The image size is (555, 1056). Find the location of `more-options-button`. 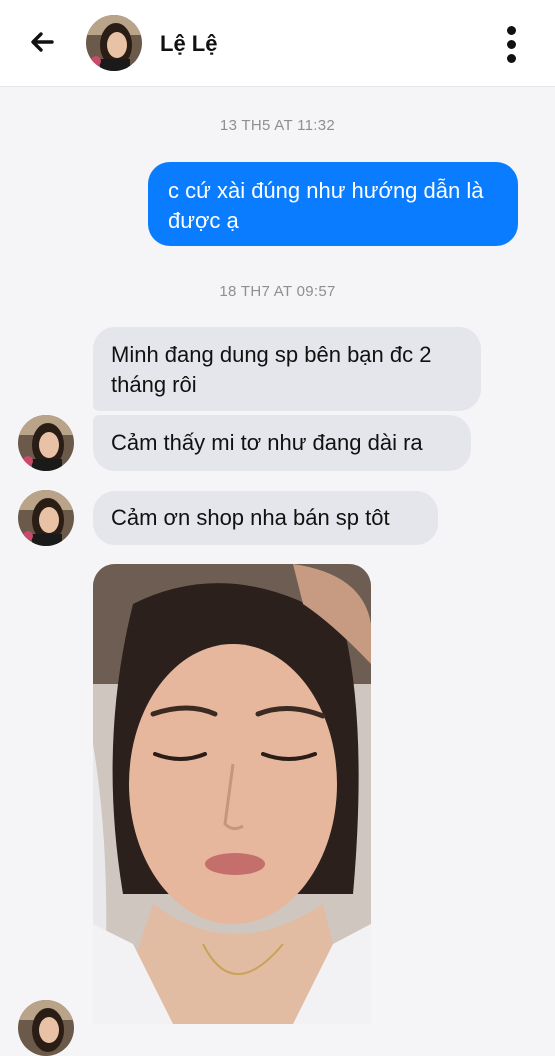

more-options-button is located at coordinates (512, 44).